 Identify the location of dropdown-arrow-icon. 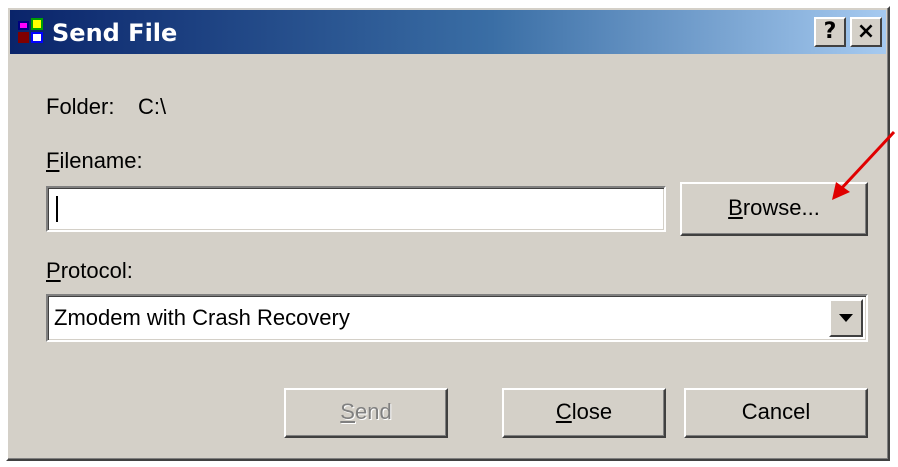
(846, 318).